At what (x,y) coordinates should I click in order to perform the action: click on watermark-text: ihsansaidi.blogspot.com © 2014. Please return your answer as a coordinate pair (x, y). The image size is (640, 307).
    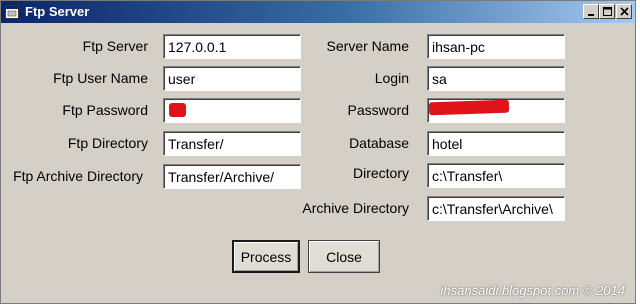
    Looking at the image, I should click on (532, 290).